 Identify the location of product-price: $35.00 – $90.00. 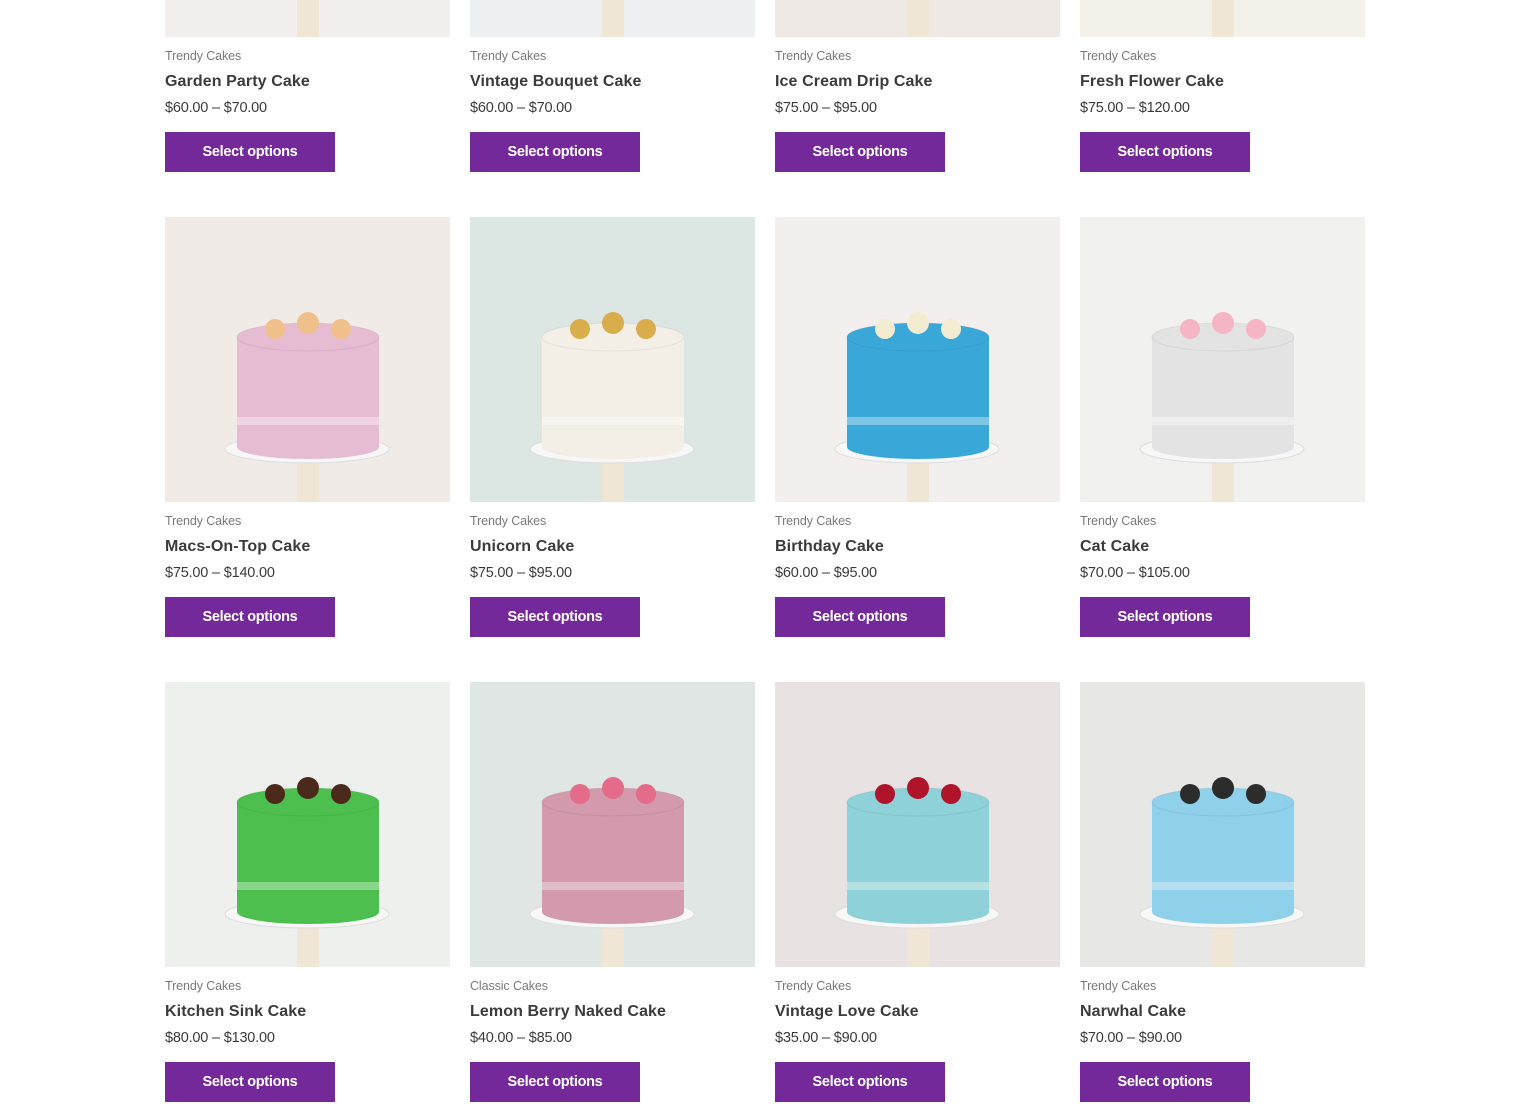
(826, 1038).